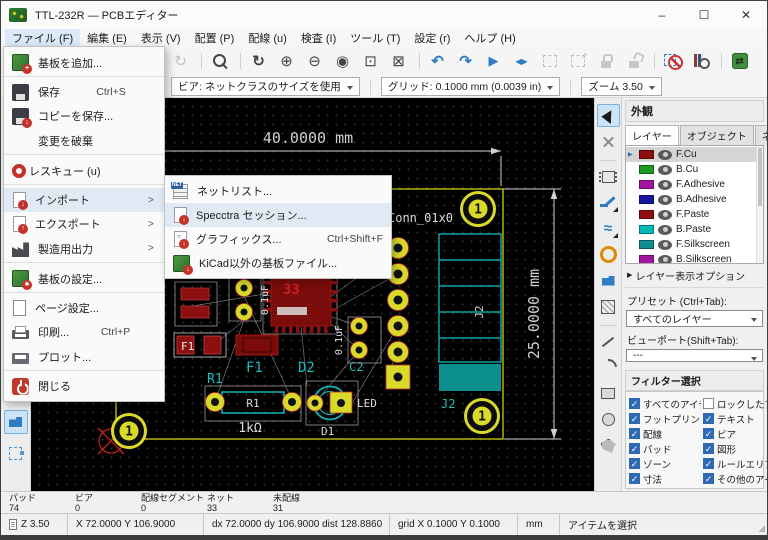 The width and height of the screenshot is (768, 540). What do you see at coordinates (84, 141) in the screenshot?
I see `file-menu-item: 変更を破棄 >` at bounding box center [84, 141].